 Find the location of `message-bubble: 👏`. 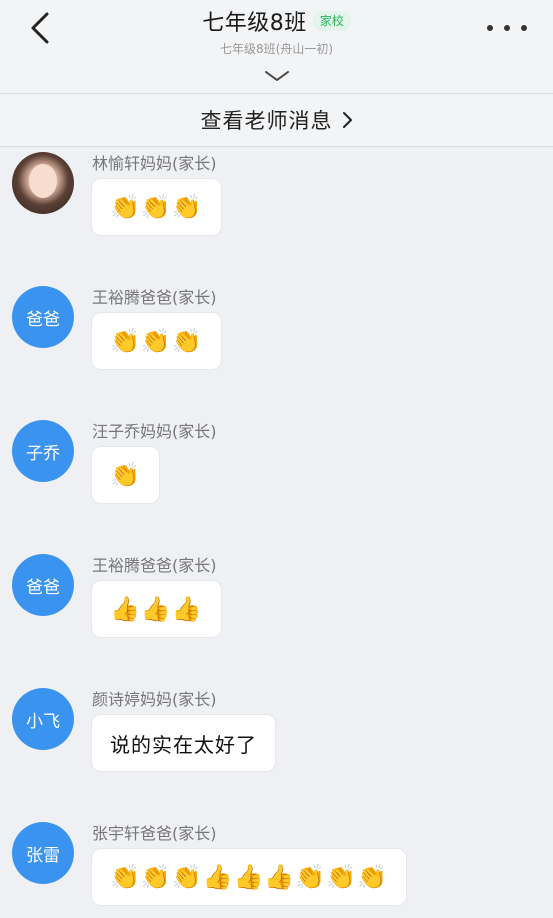

message-bubble: 👏 is located at coordinates (125, 475).